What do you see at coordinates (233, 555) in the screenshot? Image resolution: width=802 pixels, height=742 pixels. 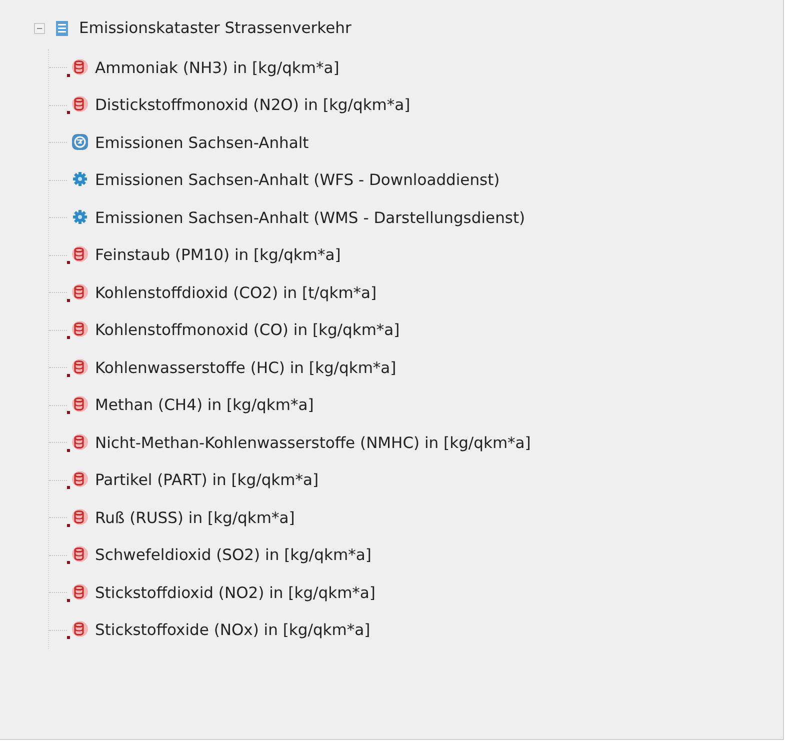 I see `tree-item: Schwefeldioxid (SO2) in [kg/qkm*a]` at bounding box center [233, 555].